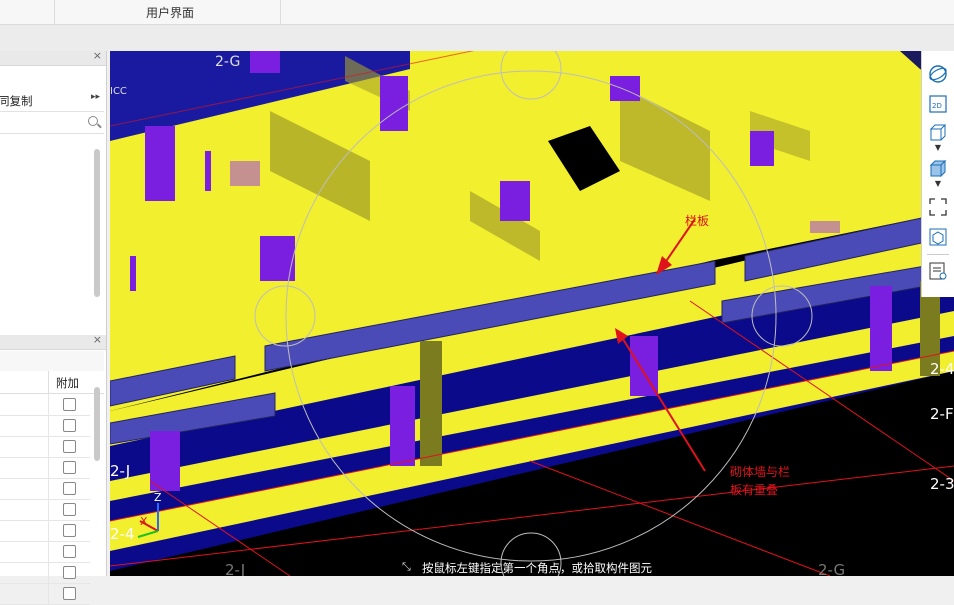  I want to click on fit-view-icon, so click(938, 207).